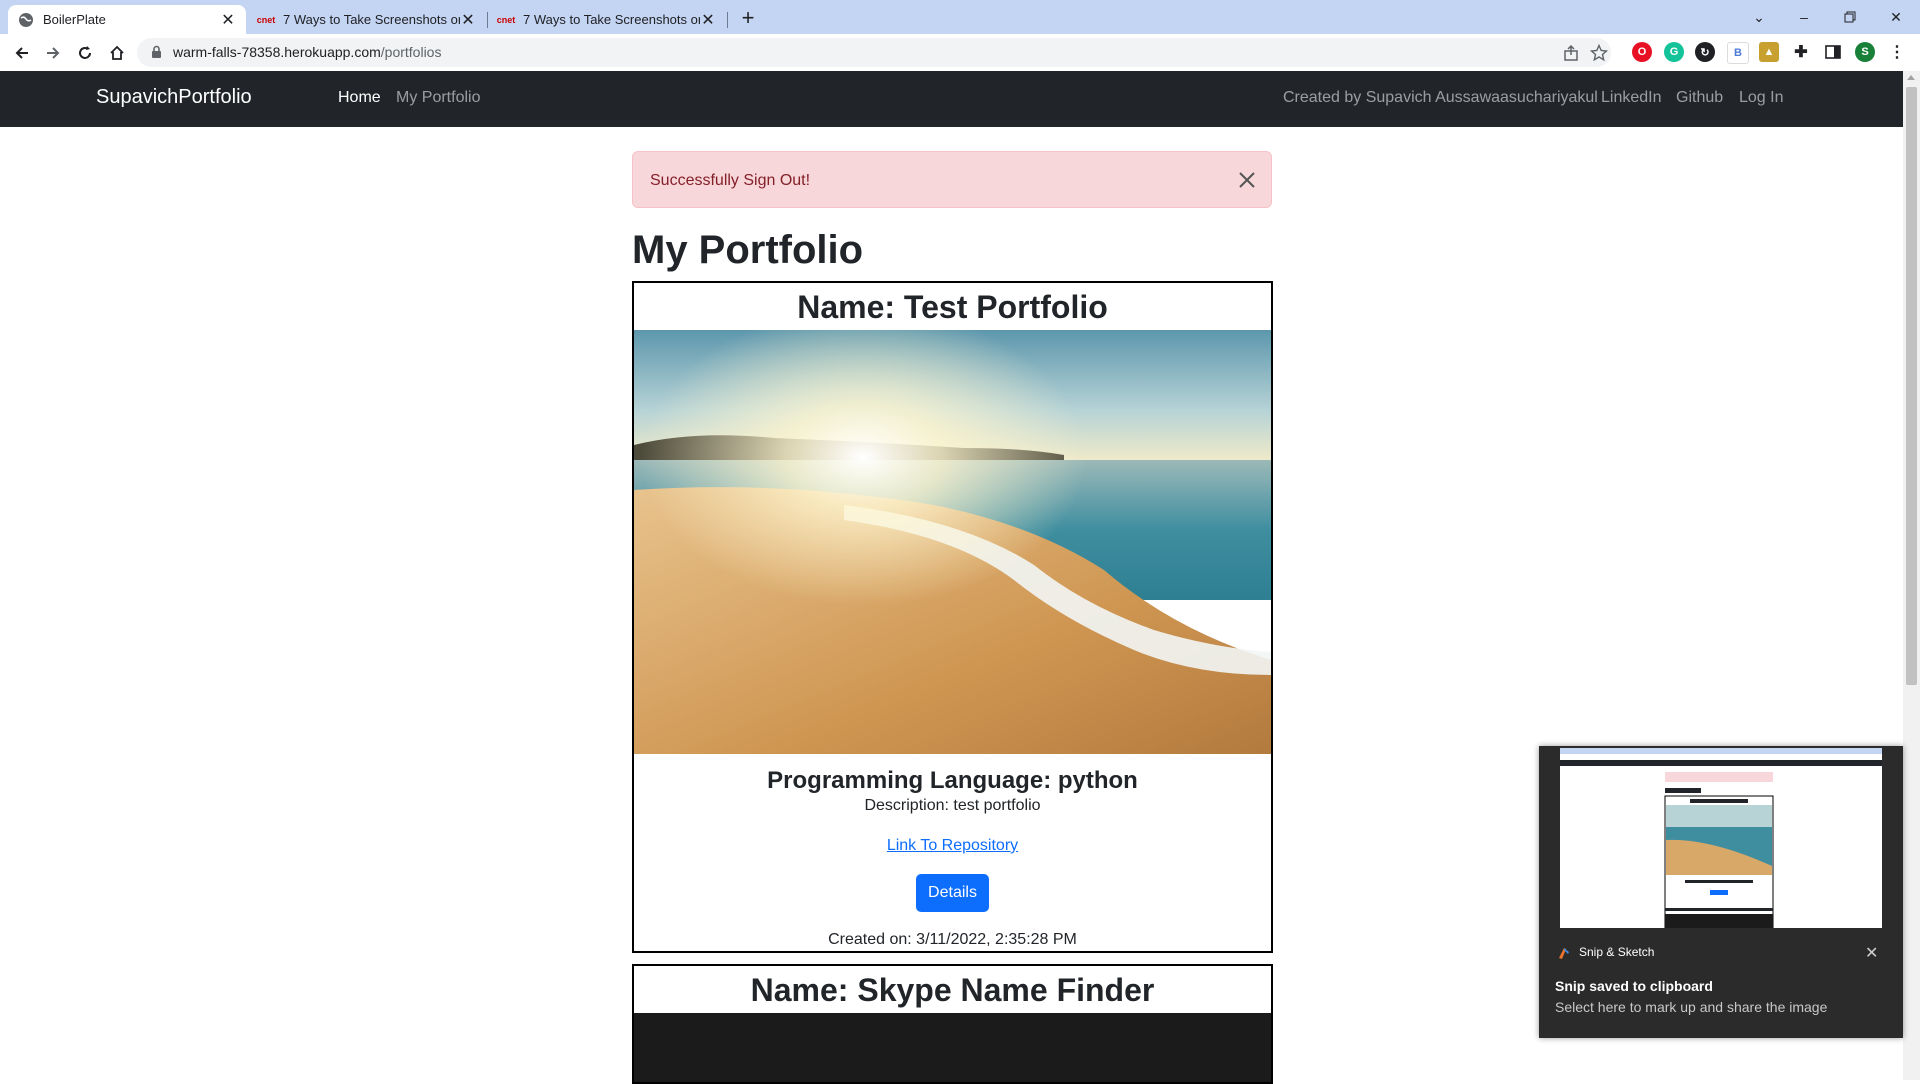 The image size is (1920, 1084). What do you see at coordinates (1804, 17) in the screenshot?
I see `minimize-button: –` at bounding box center [1804, 17].